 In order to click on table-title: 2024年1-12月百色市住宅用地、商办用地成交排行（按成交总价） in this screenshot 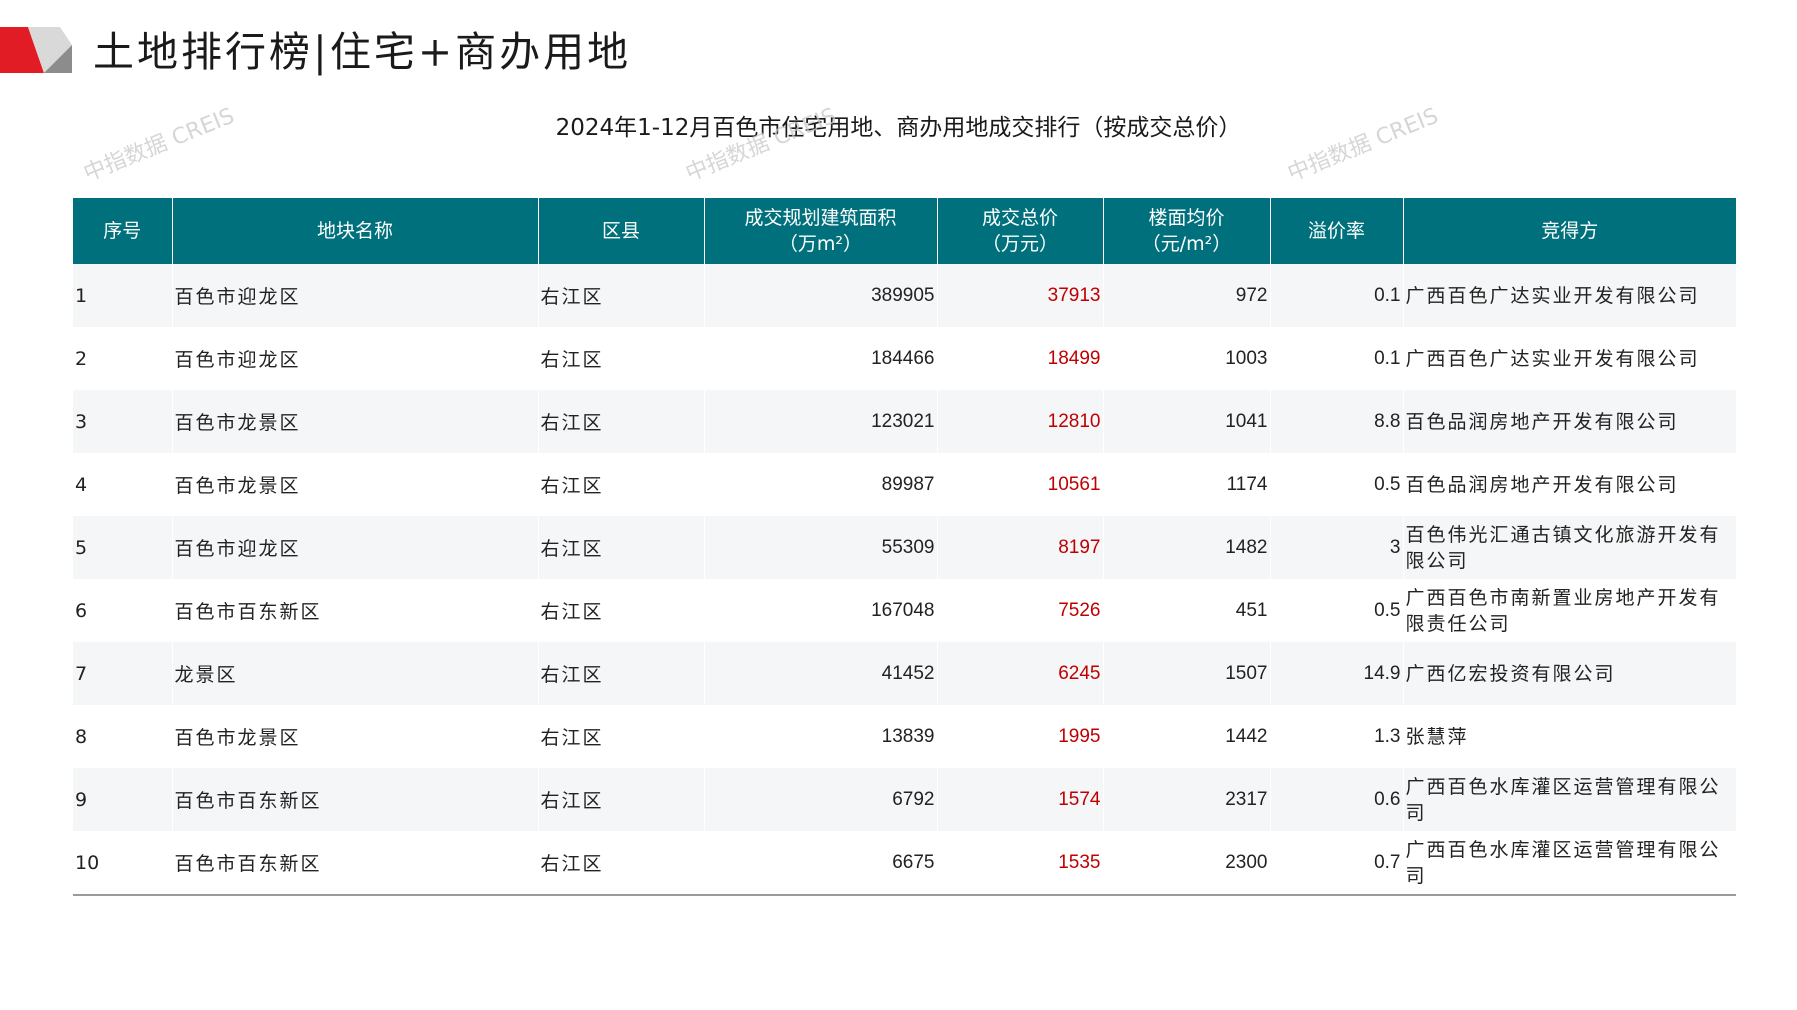, I will do `click(898, 128)`.